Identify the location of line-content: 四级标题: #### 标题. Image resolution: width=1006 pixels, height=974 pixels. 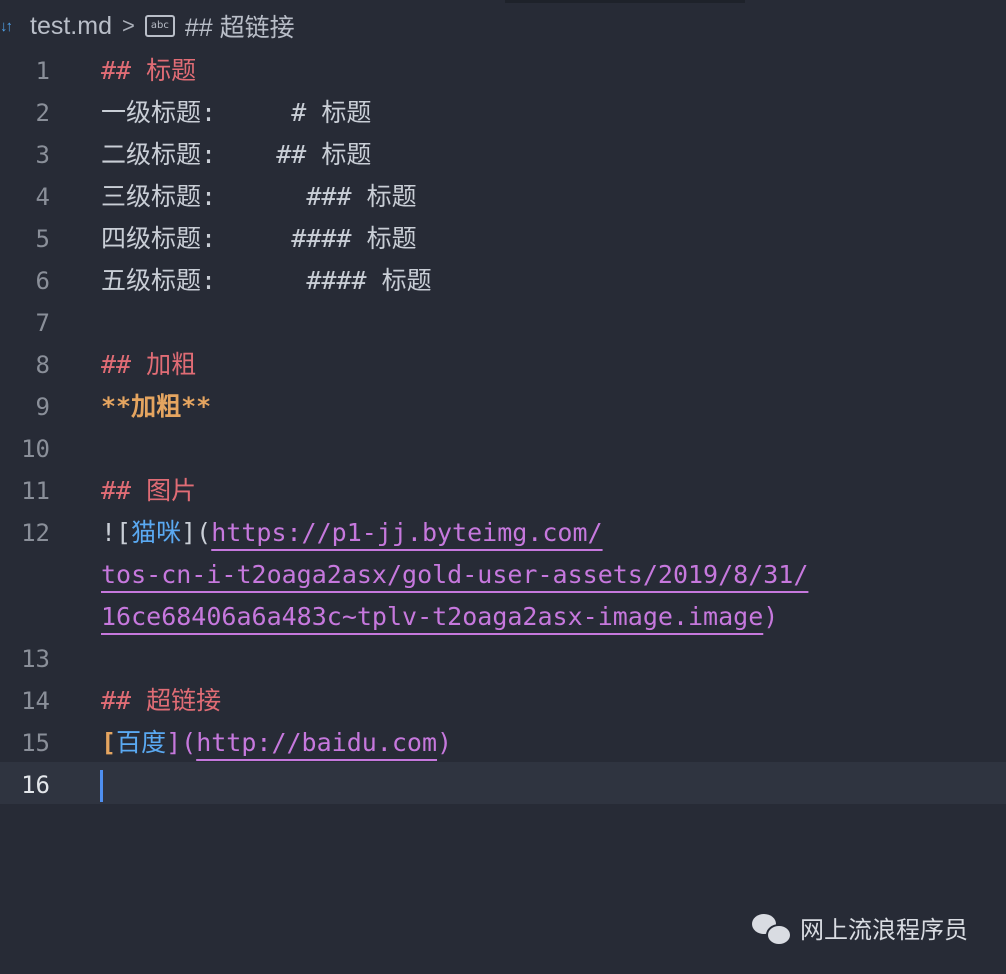
(259, 239).